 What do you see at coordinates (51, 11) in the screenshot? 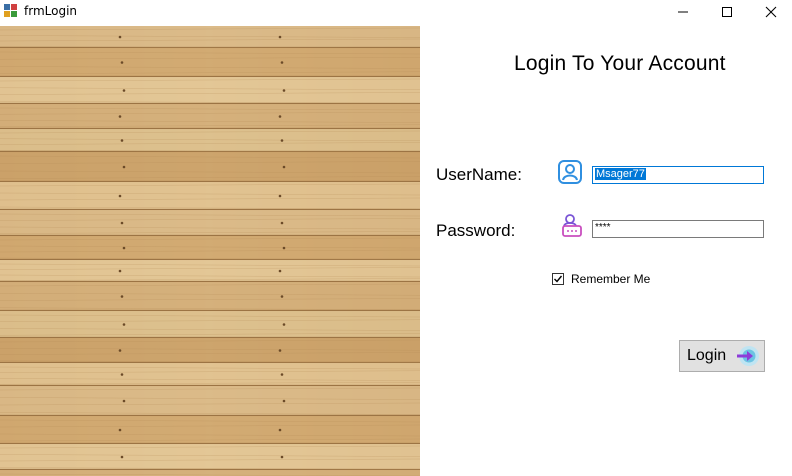
I see `window-title: frmLogin` at bounding box center [51, 11].